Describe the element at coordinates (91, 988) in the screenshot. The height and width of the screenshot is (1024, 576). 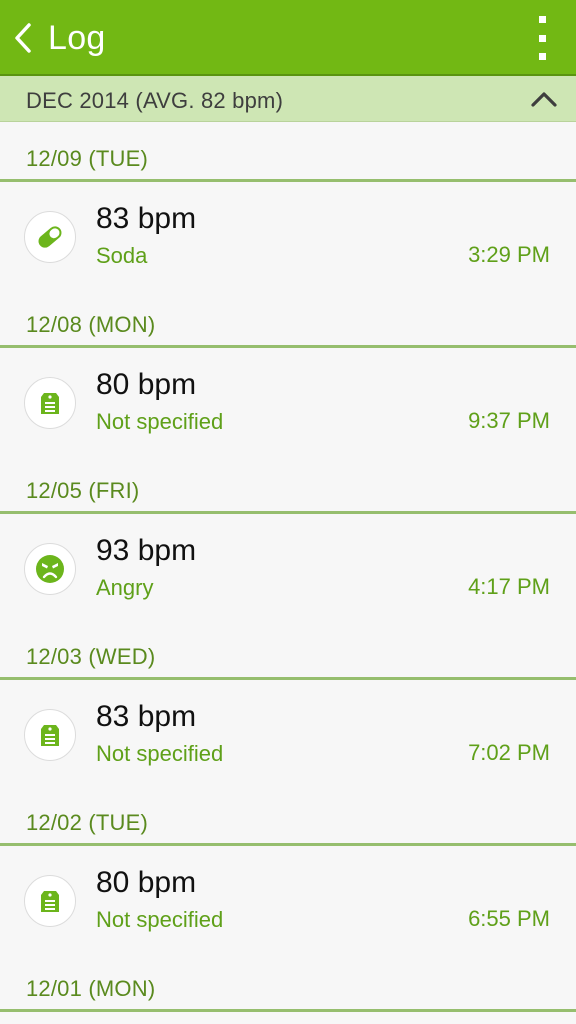
I see `day-label: 12/01 (MON)` at that location.